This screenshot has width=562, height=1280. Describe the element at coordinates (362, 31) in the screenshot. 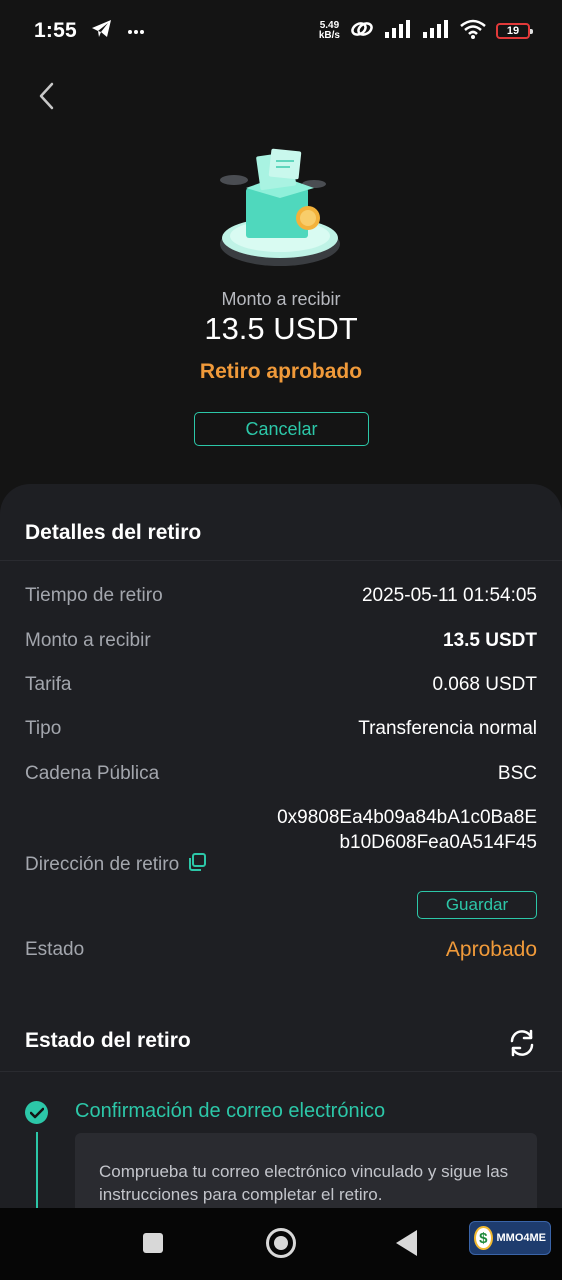

I see `hotspot-link-icon` at that location.